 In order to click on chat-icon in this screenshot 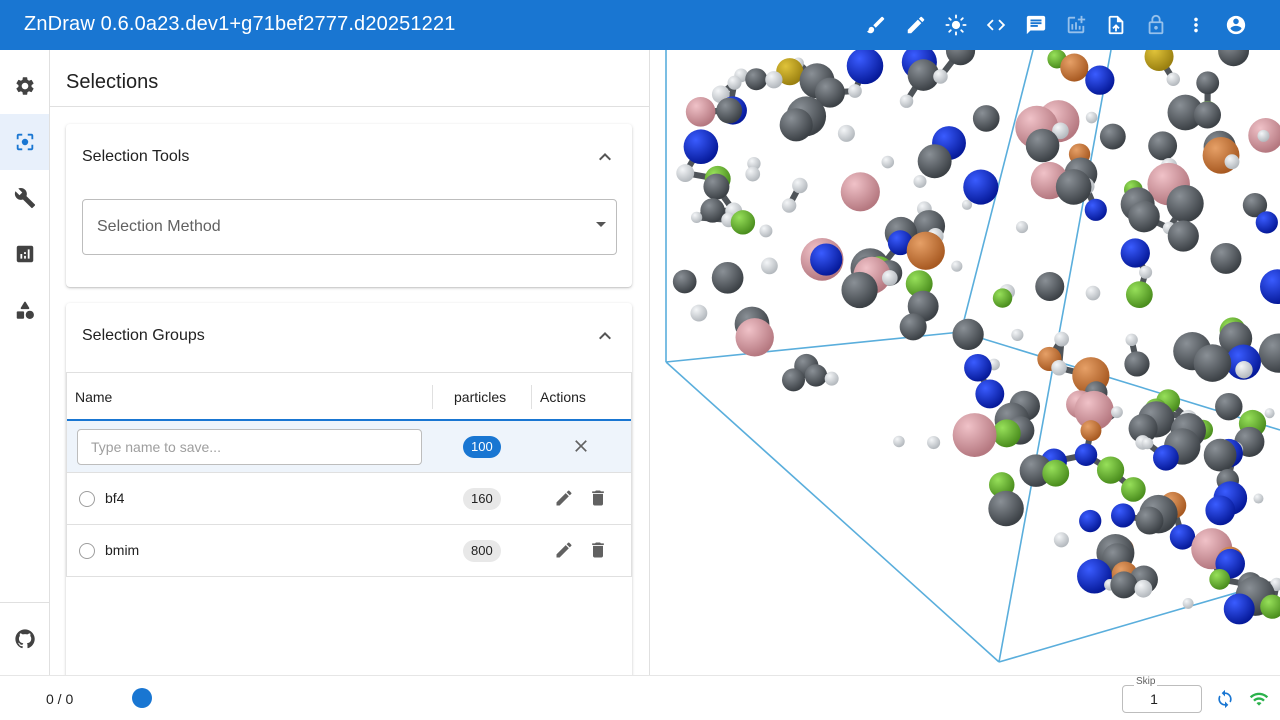, I will do `click(1036, 25)`.